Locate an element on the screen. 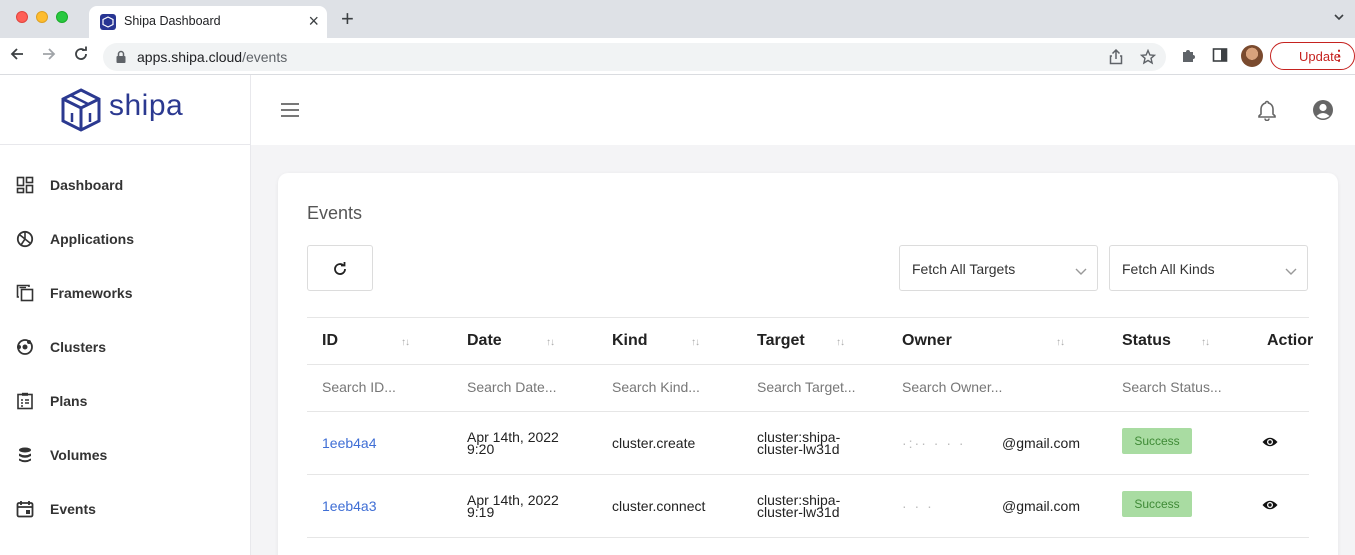  event-id-link: 1eeb4a4 is located at coordinates (349, 443).